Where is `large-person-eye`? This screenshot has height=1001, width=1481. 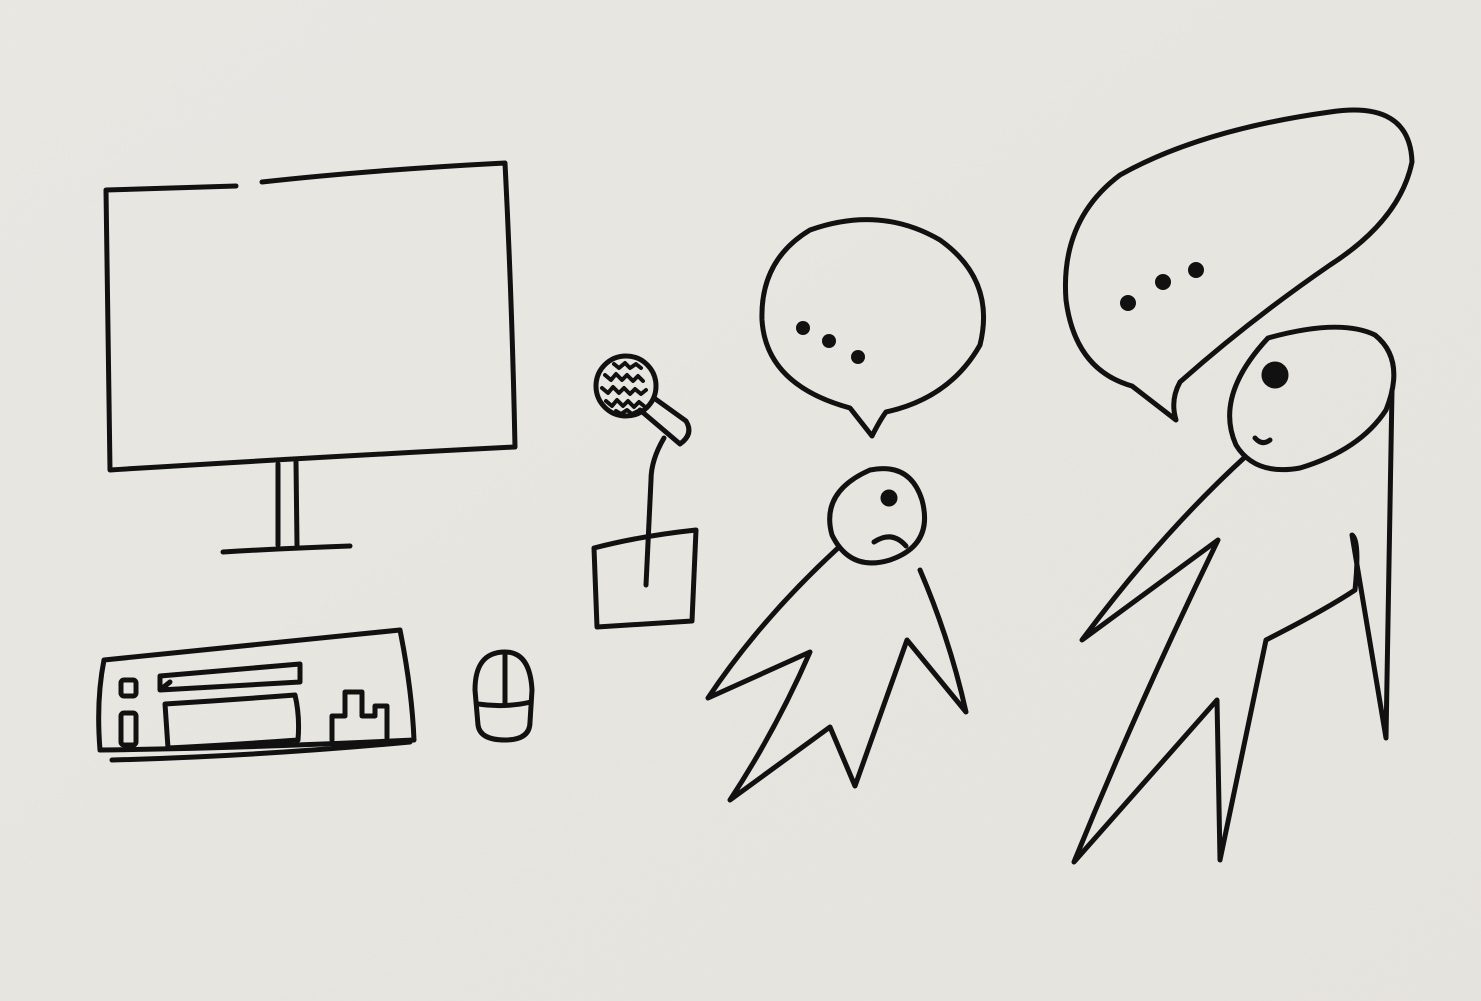
large-person-eye is located at coordinates (1275, 375).